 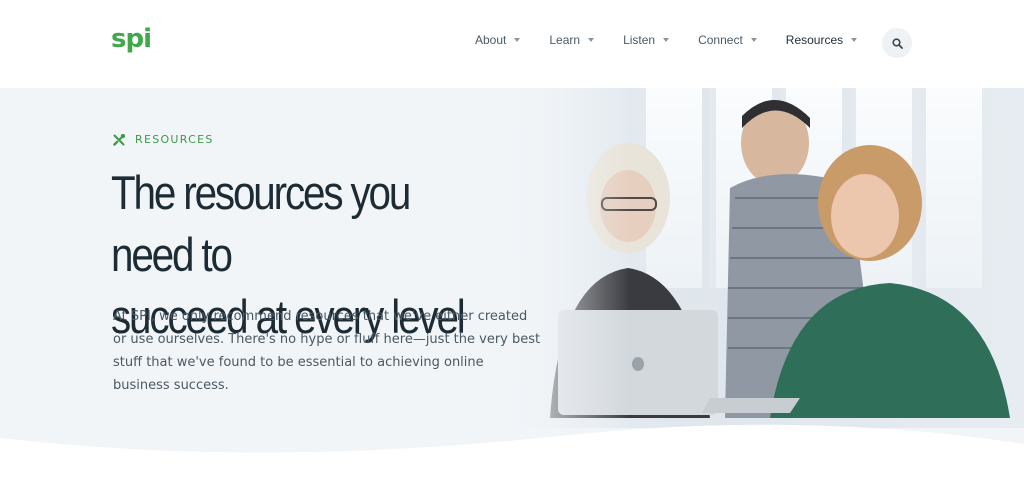 I want to click on section-tag-label: RESOURCES, so click(x=174, y=139).